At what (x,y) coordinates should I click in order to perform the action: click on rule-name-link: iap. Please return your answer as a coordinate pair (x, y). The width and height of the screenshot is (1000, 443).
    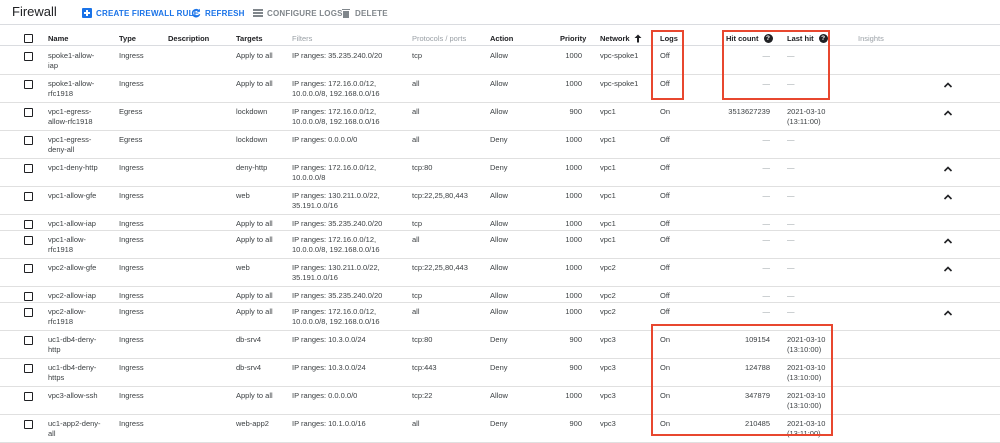
    Looking at the image, I should click on (53, 66).